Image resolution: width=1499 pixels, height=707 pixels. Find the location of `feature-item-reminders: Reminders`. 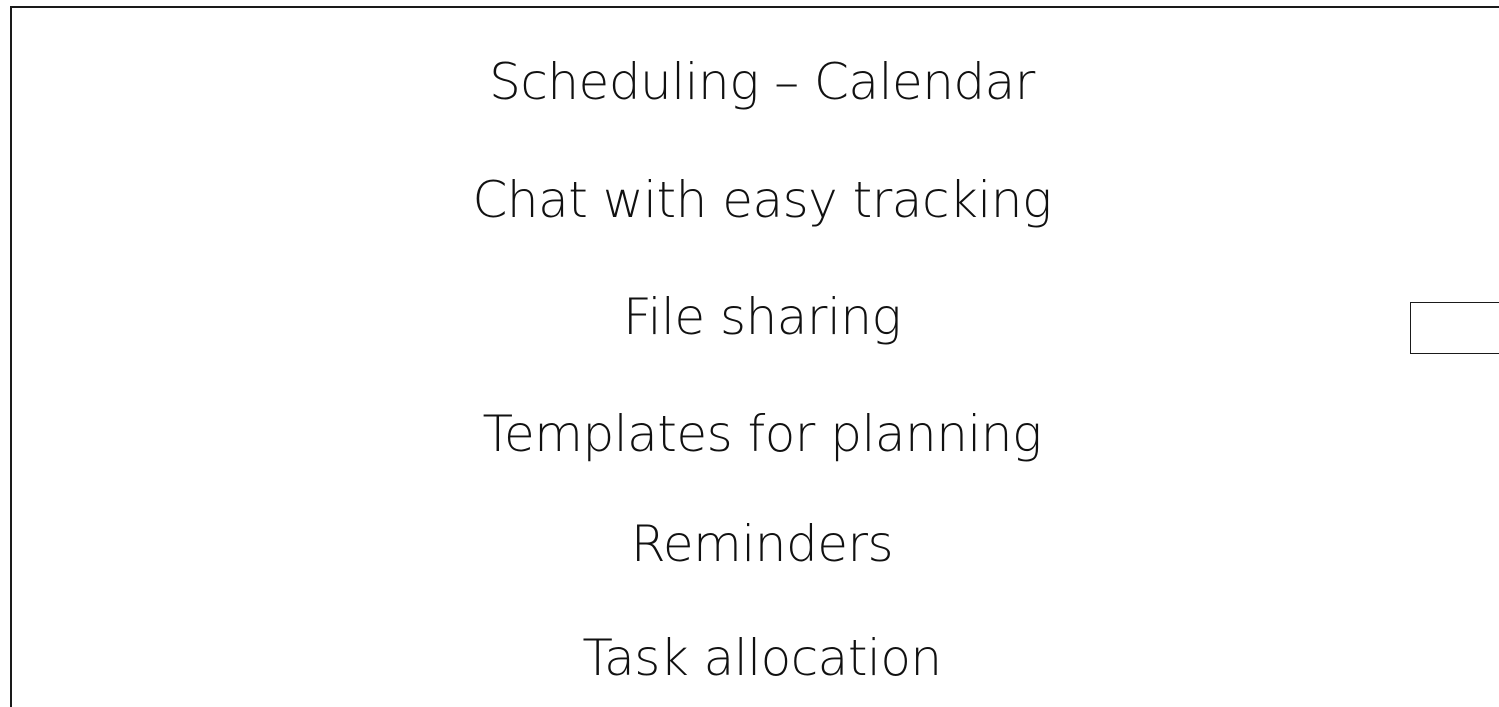

feature-item-reminders: Reminders is located at coordinates (762, 544).